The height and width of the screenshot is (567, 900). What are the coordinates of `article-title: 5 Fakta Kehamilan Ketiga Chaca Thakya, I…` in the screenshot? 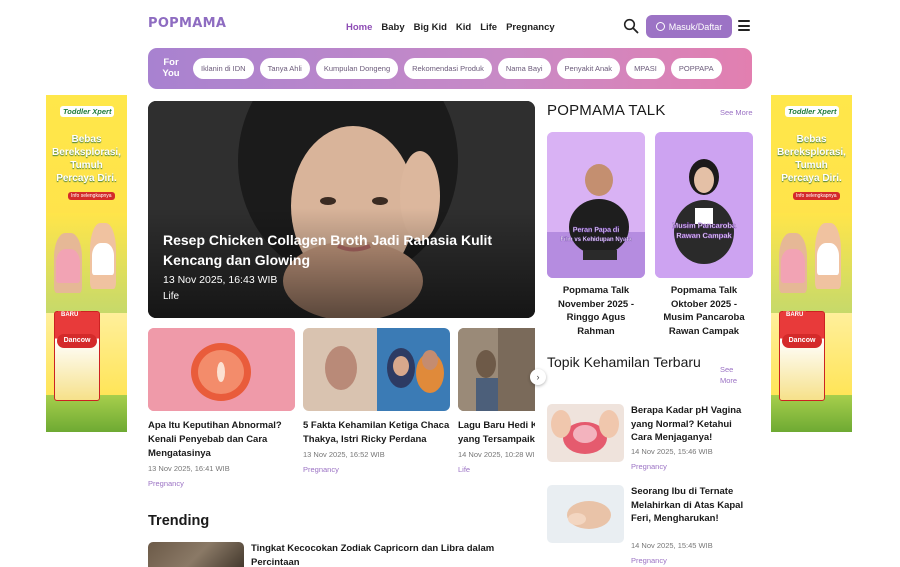 It's located at (376, 433).